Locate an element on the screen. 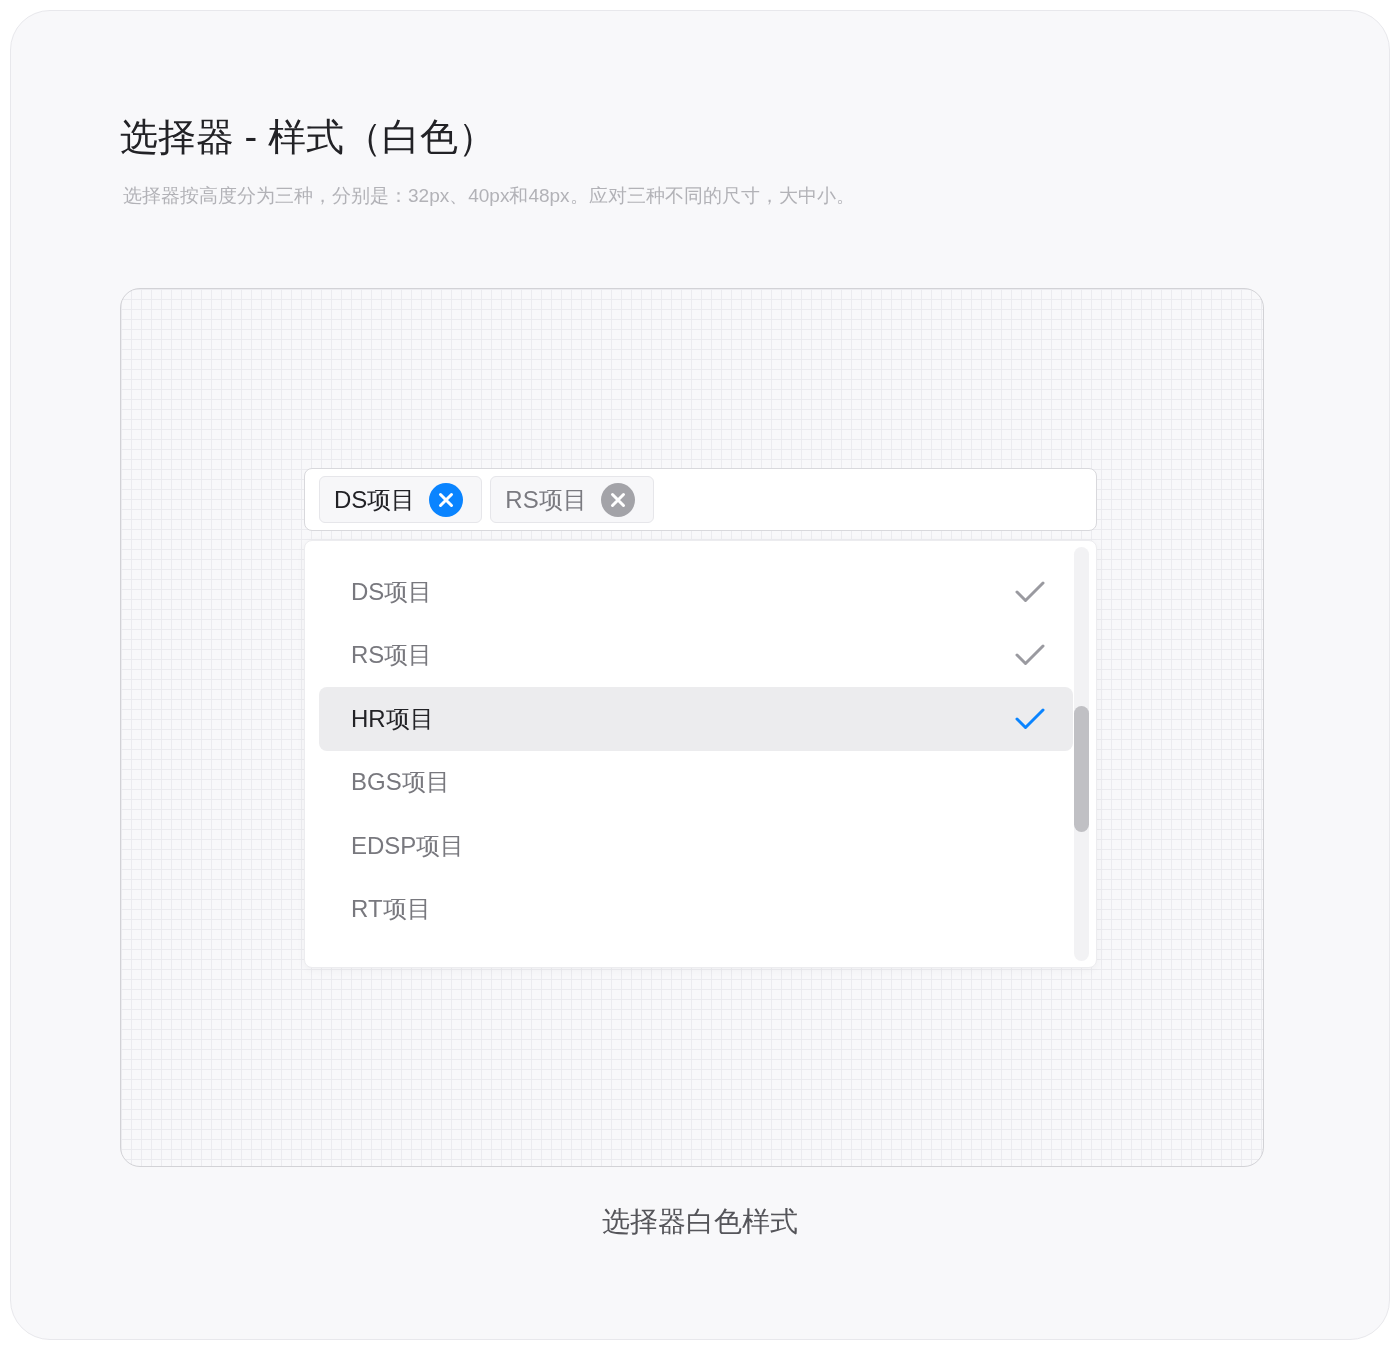 This screenshot has height=1350, width=1400. select-field: DS项目 RS项目 is located at coordinates (700, 499).